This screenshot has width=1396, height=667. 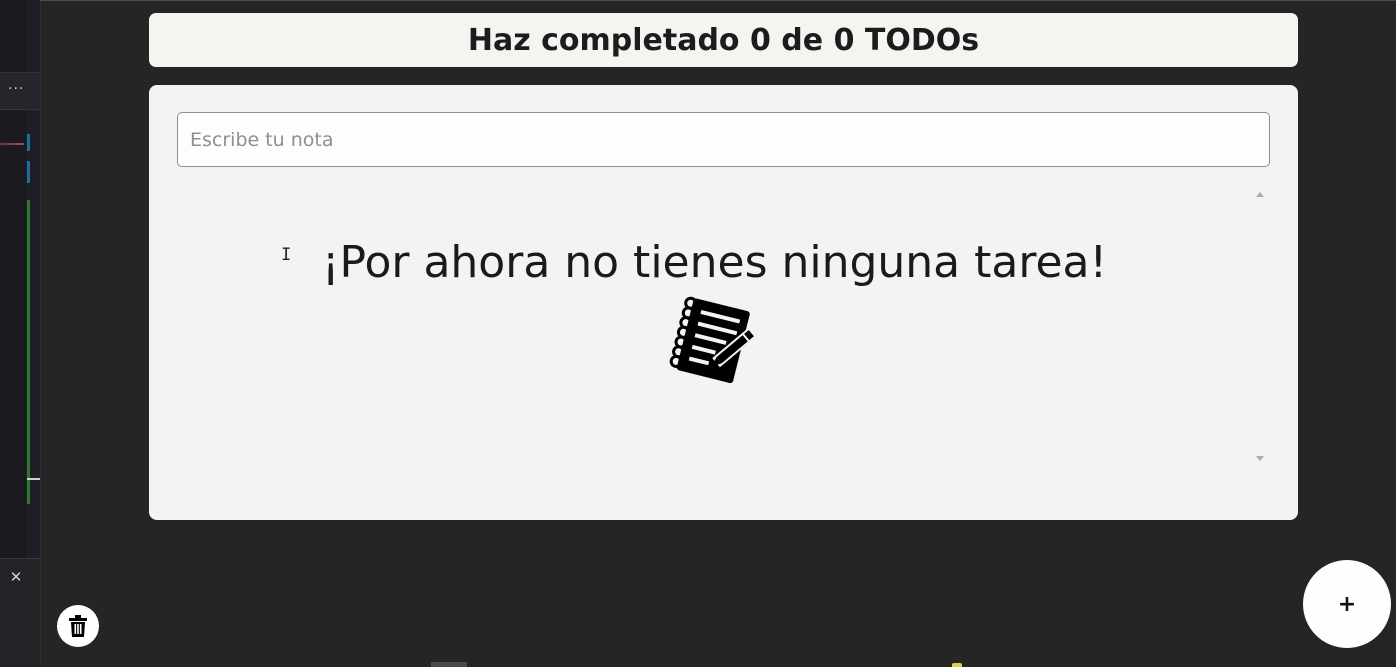 I want to click on todo-list-scrollbar, so click(x=1260, y=327).